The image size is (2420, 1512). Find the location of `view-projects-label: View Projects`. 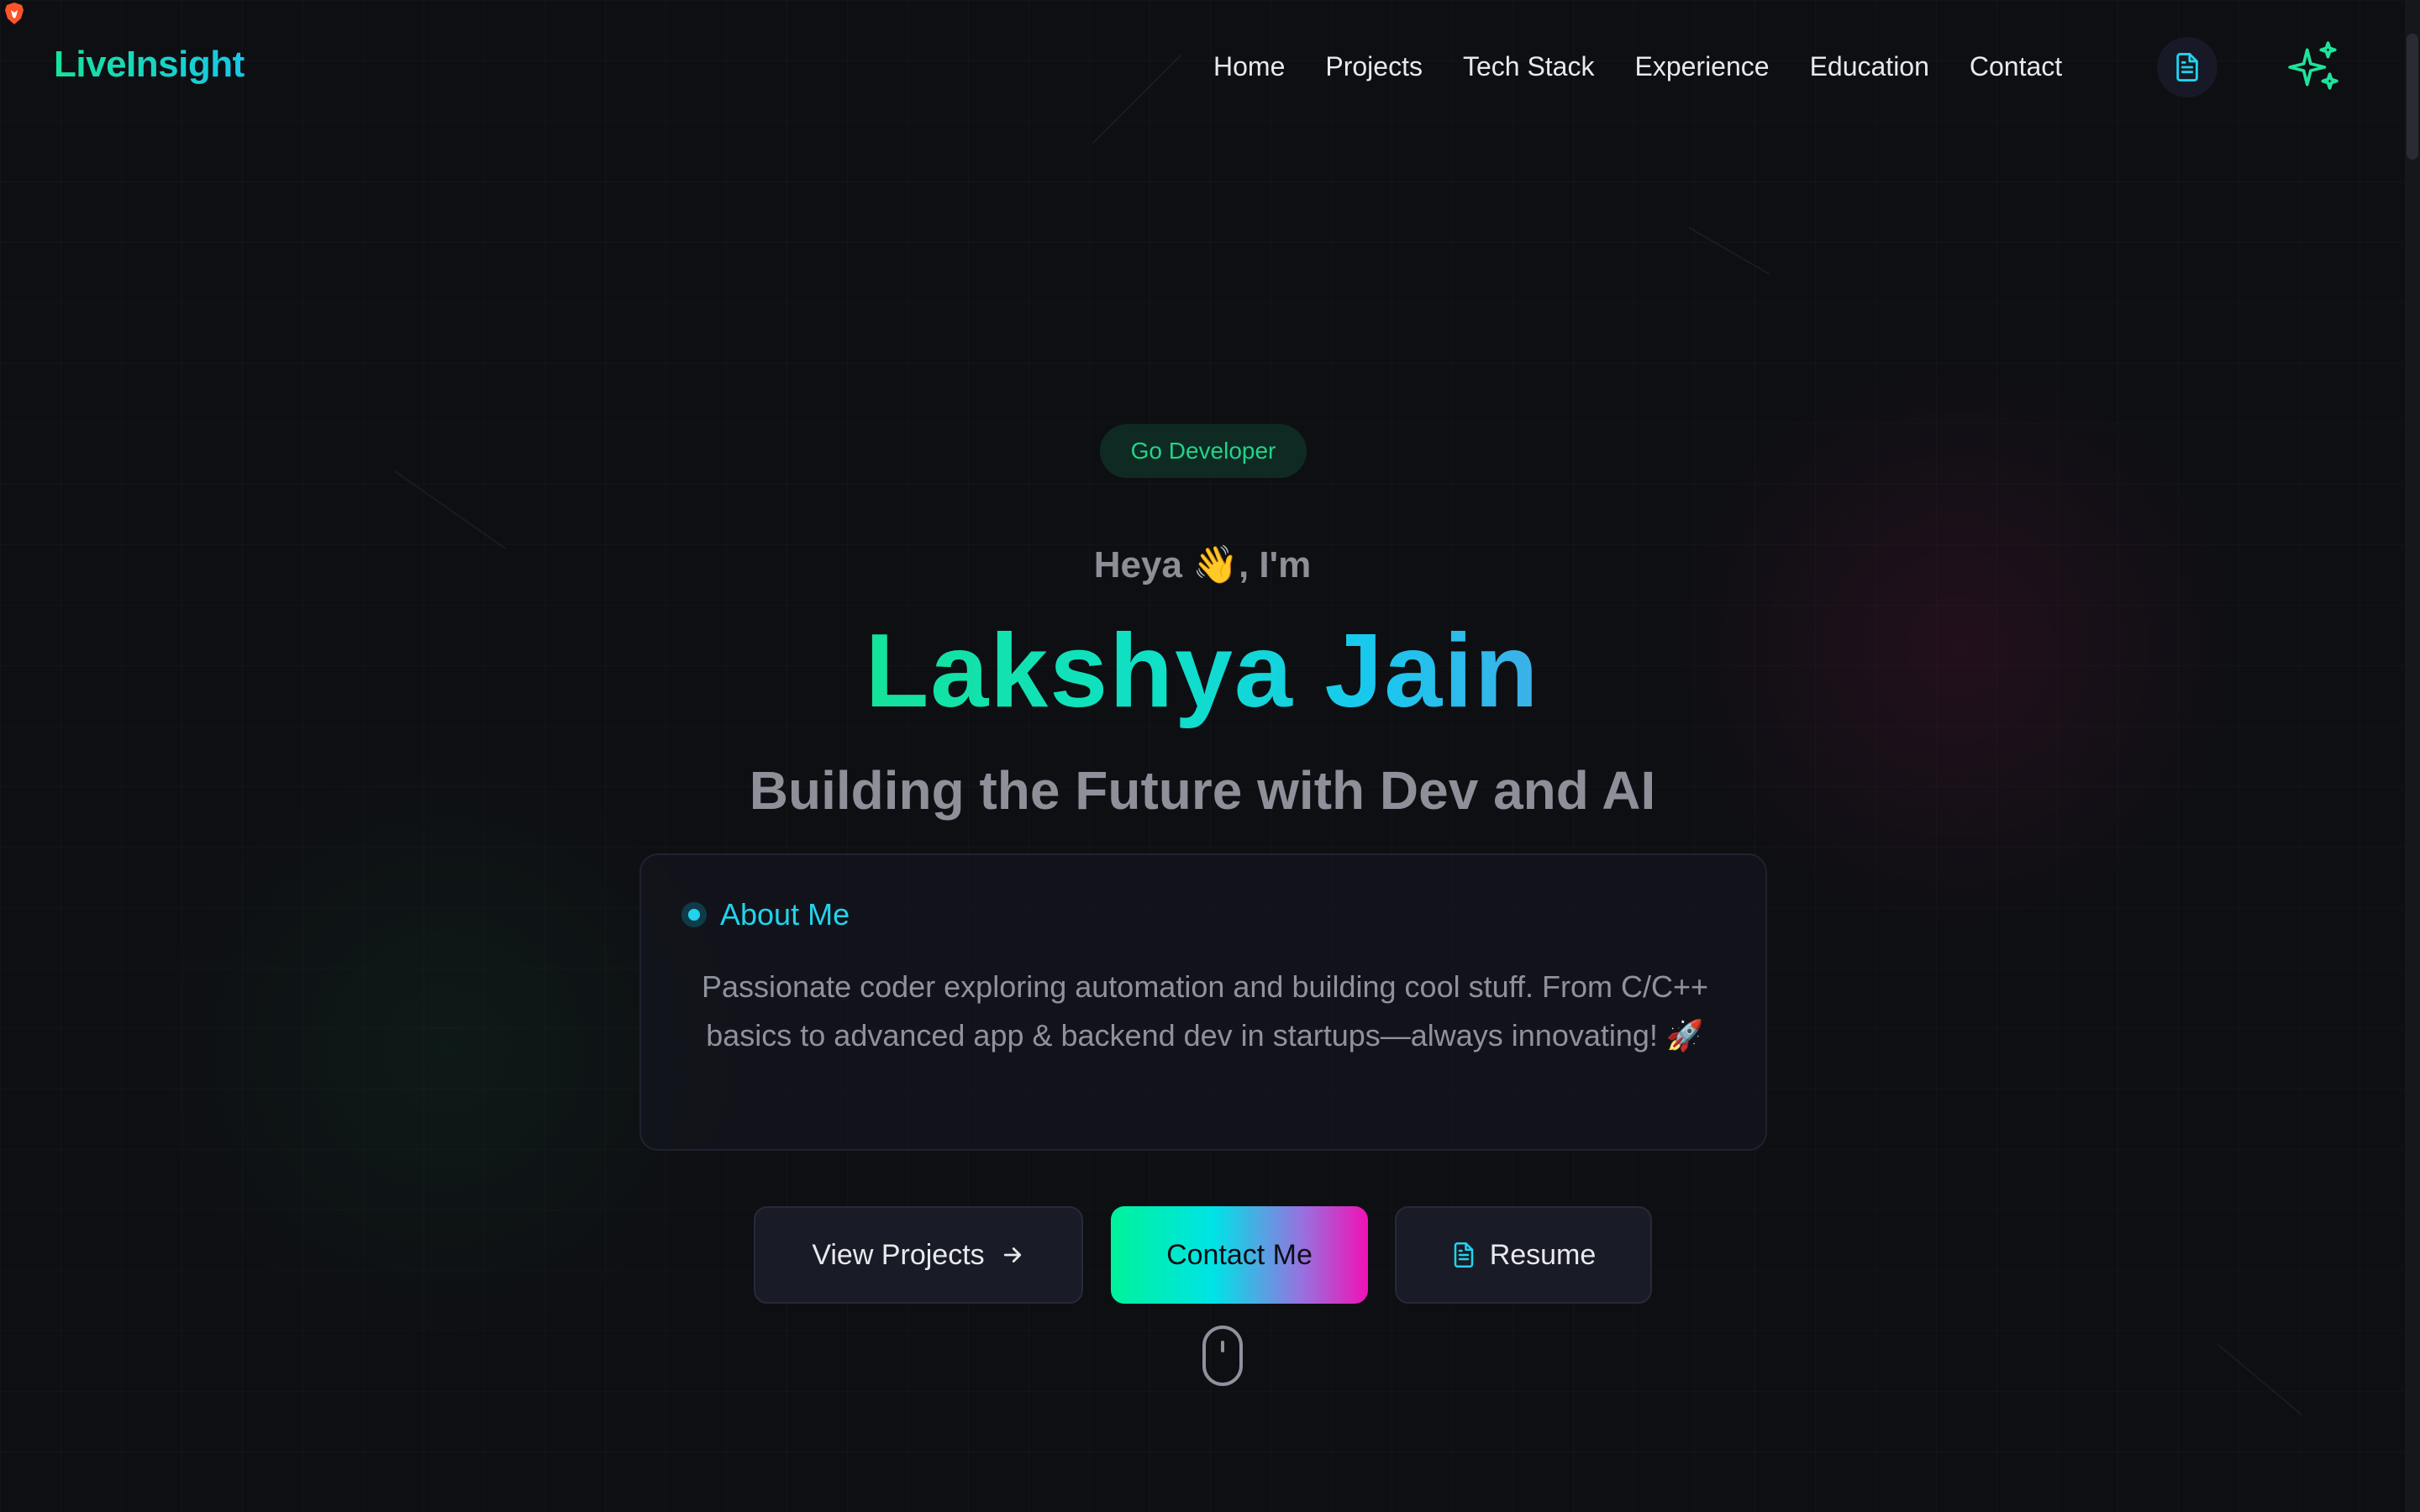

view-projects-label: View Projects is located at coordinates (899, 1254).